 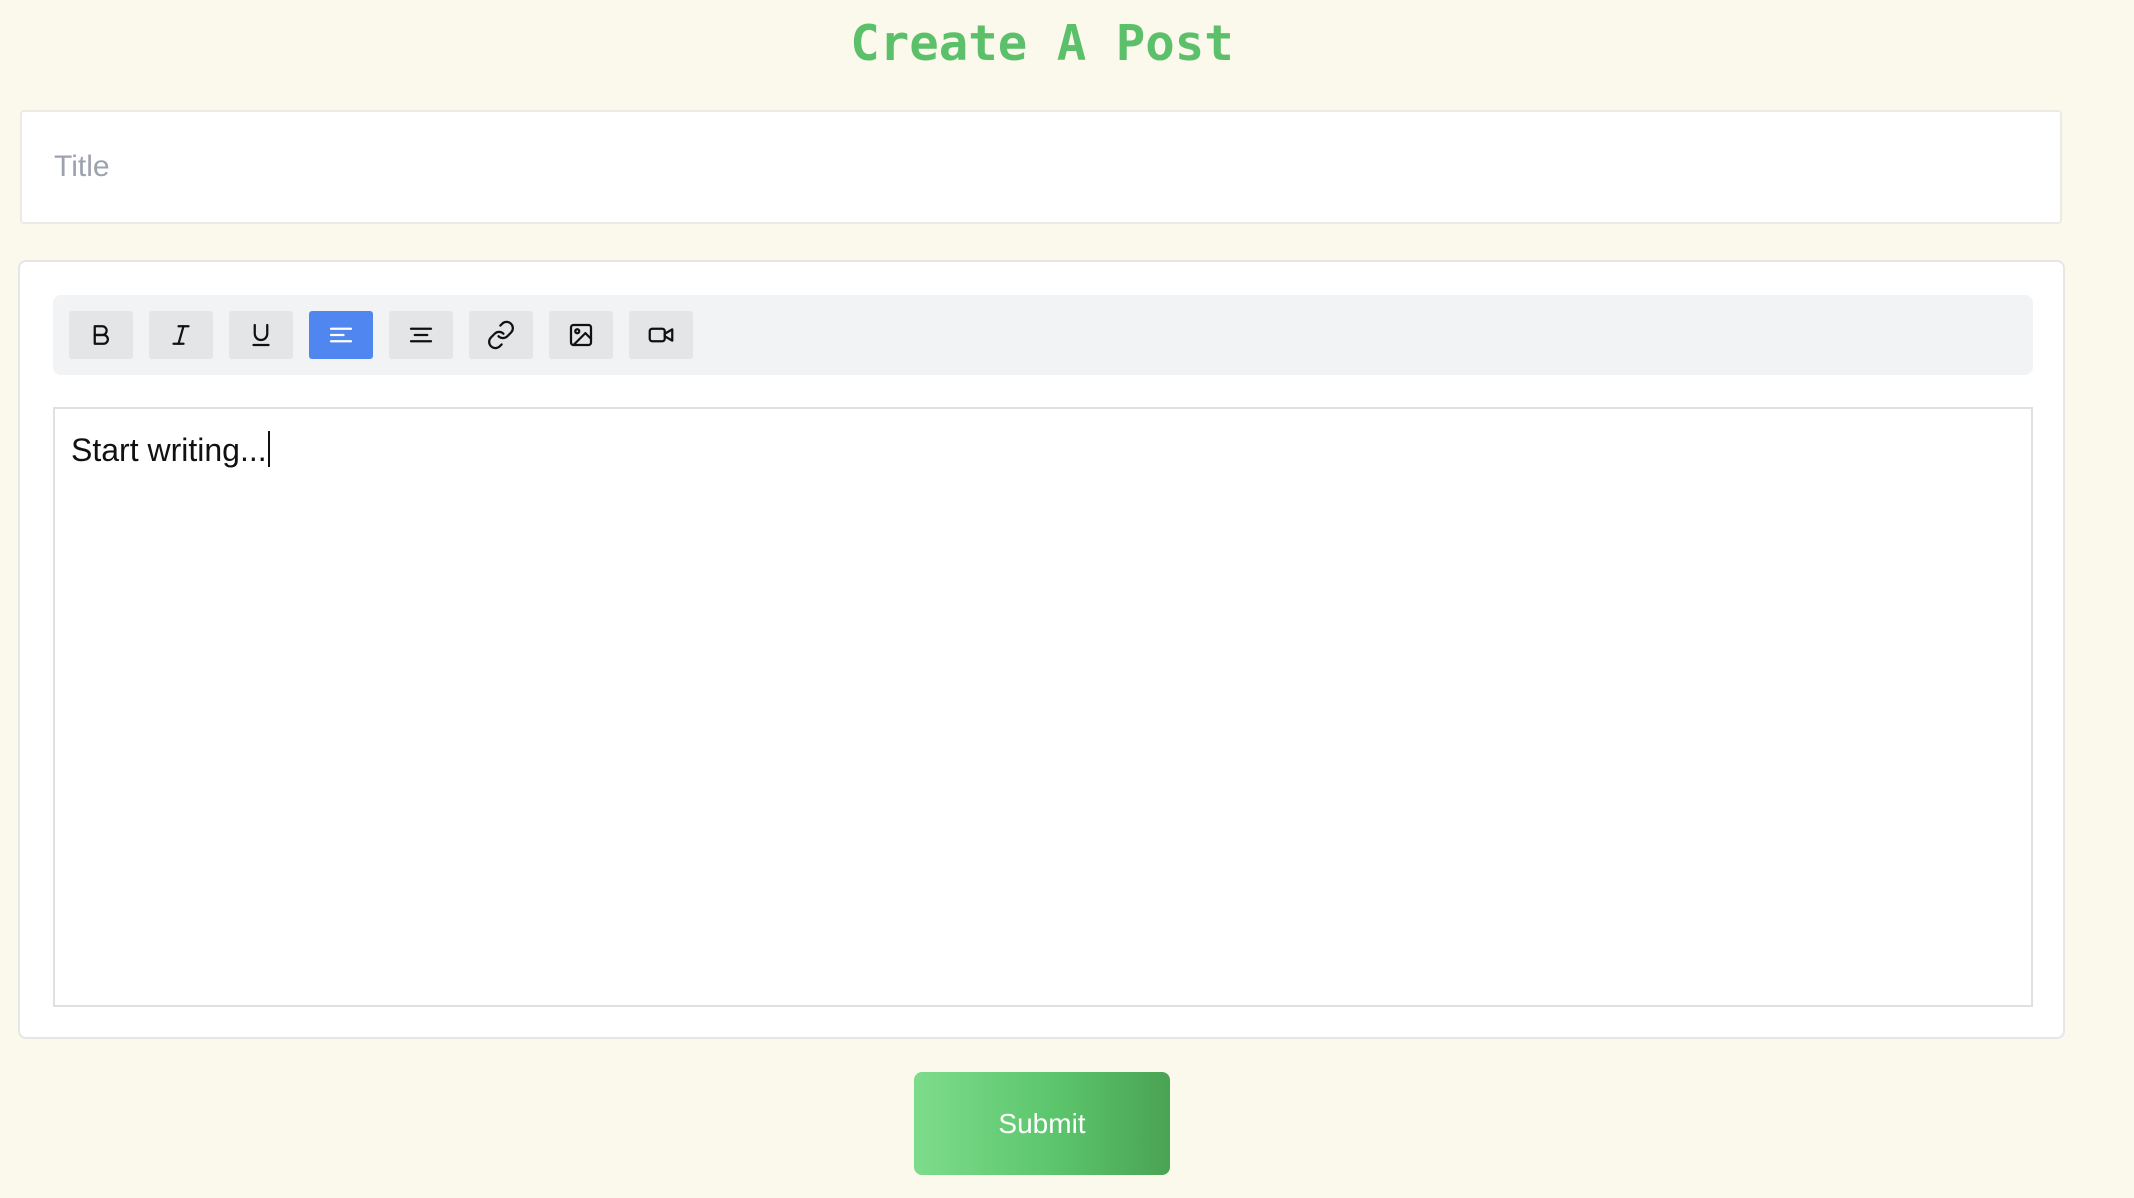 I want to click on bold-icon, so click(x=101, y=335).